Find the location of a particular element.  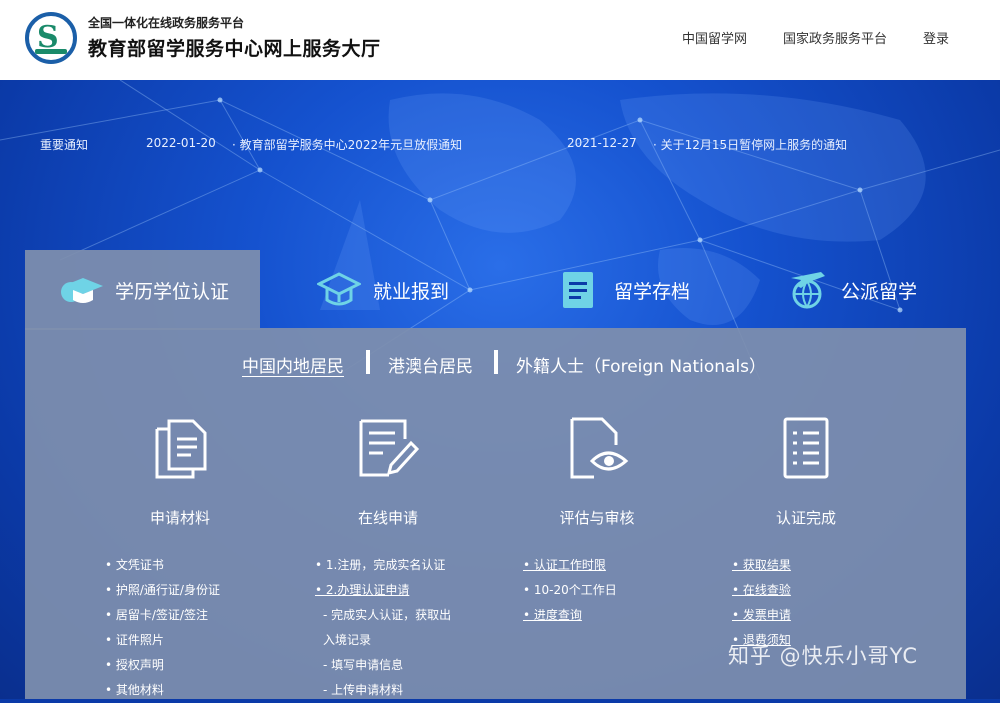

graduation-cap-outline-icon is located at coordinates (339, 289).